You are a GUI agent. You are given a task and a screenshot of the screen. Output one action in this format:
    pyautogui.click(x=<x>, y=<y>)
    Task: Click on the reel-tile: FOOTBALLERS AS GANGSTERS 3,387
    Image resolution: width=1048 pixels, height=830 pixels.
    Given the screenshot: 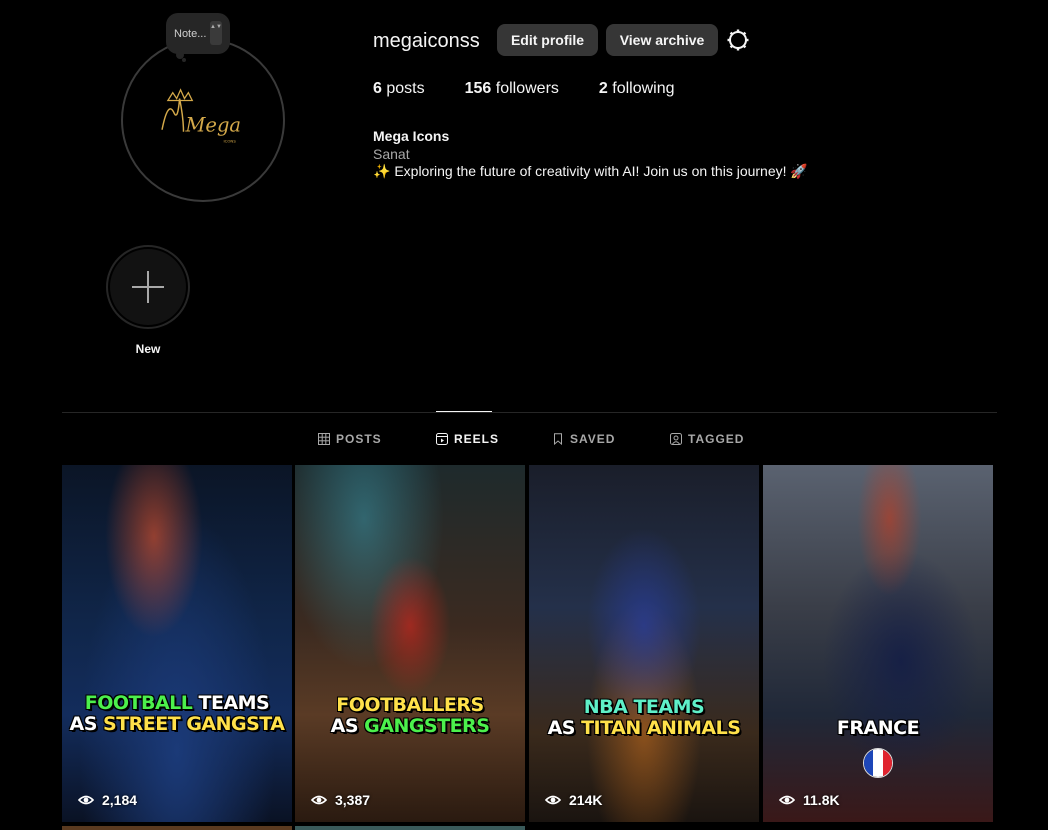 What is the action you would take?
    pyautogui.click(x=410, y=643)
    